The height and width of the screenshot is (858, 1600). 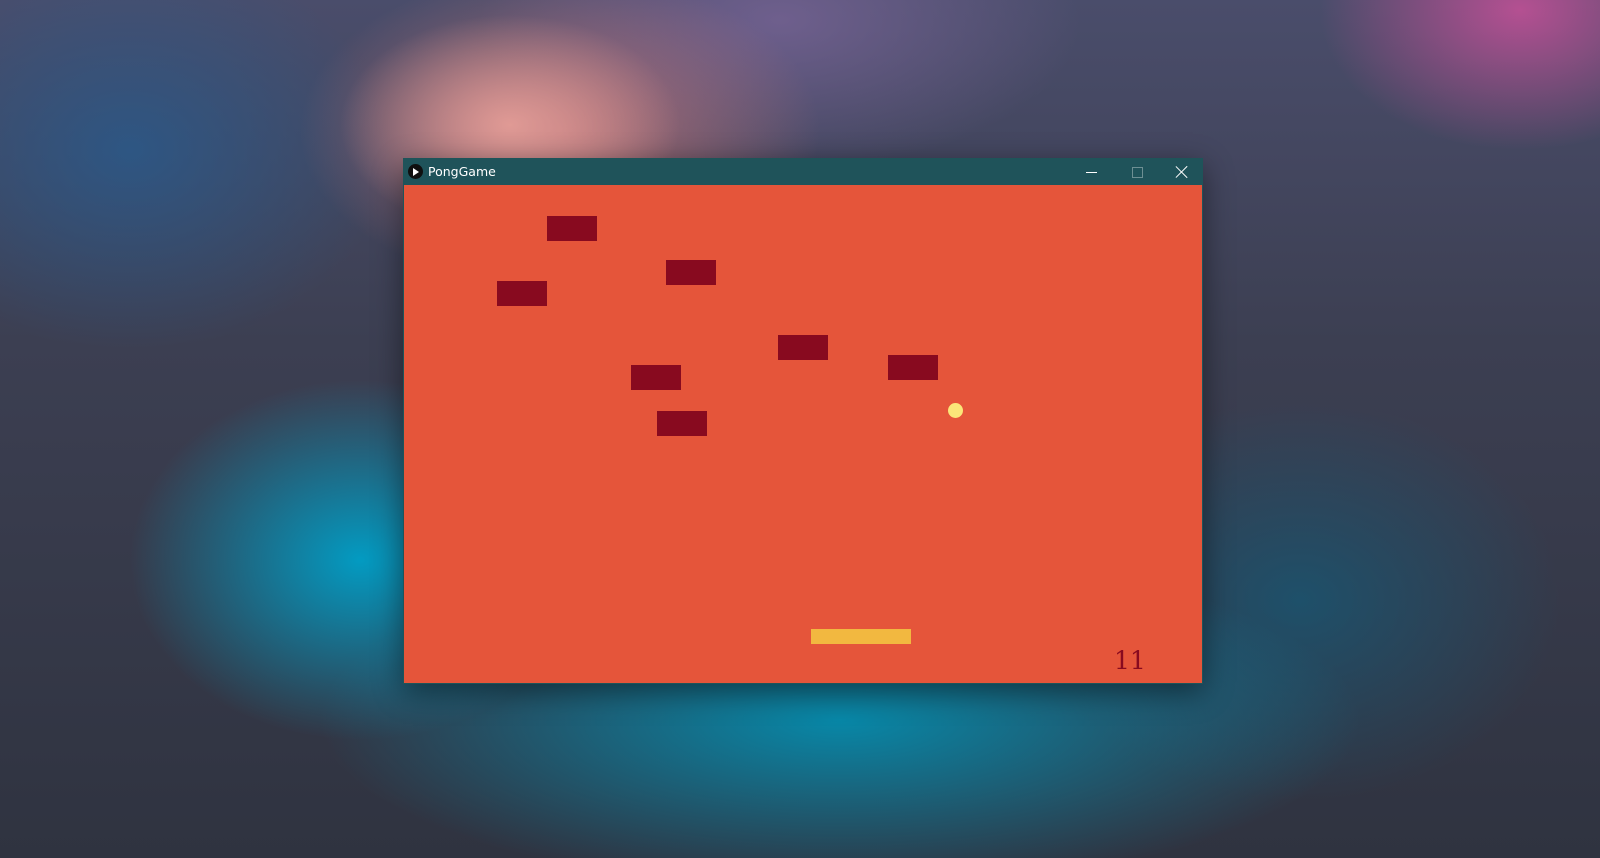 I want to click on maximize-icon, so click(x=1137, y=172).